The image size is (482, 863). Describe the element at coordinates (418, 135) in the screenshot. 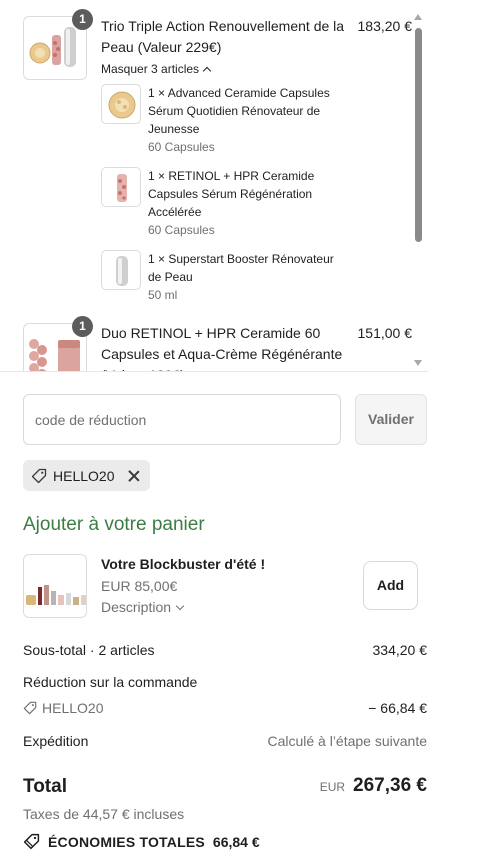

I see `scrollbar-thumb` at that location.